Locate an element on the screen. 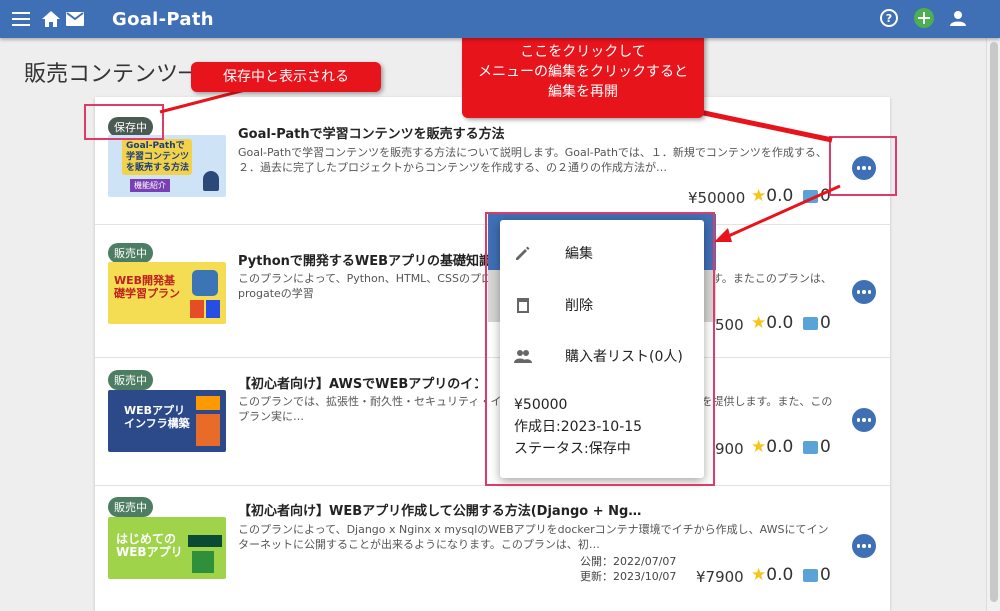 Image resolution: width=1000 pixels, height=611 pixels. html-logo is located at coordinates (197, 309).